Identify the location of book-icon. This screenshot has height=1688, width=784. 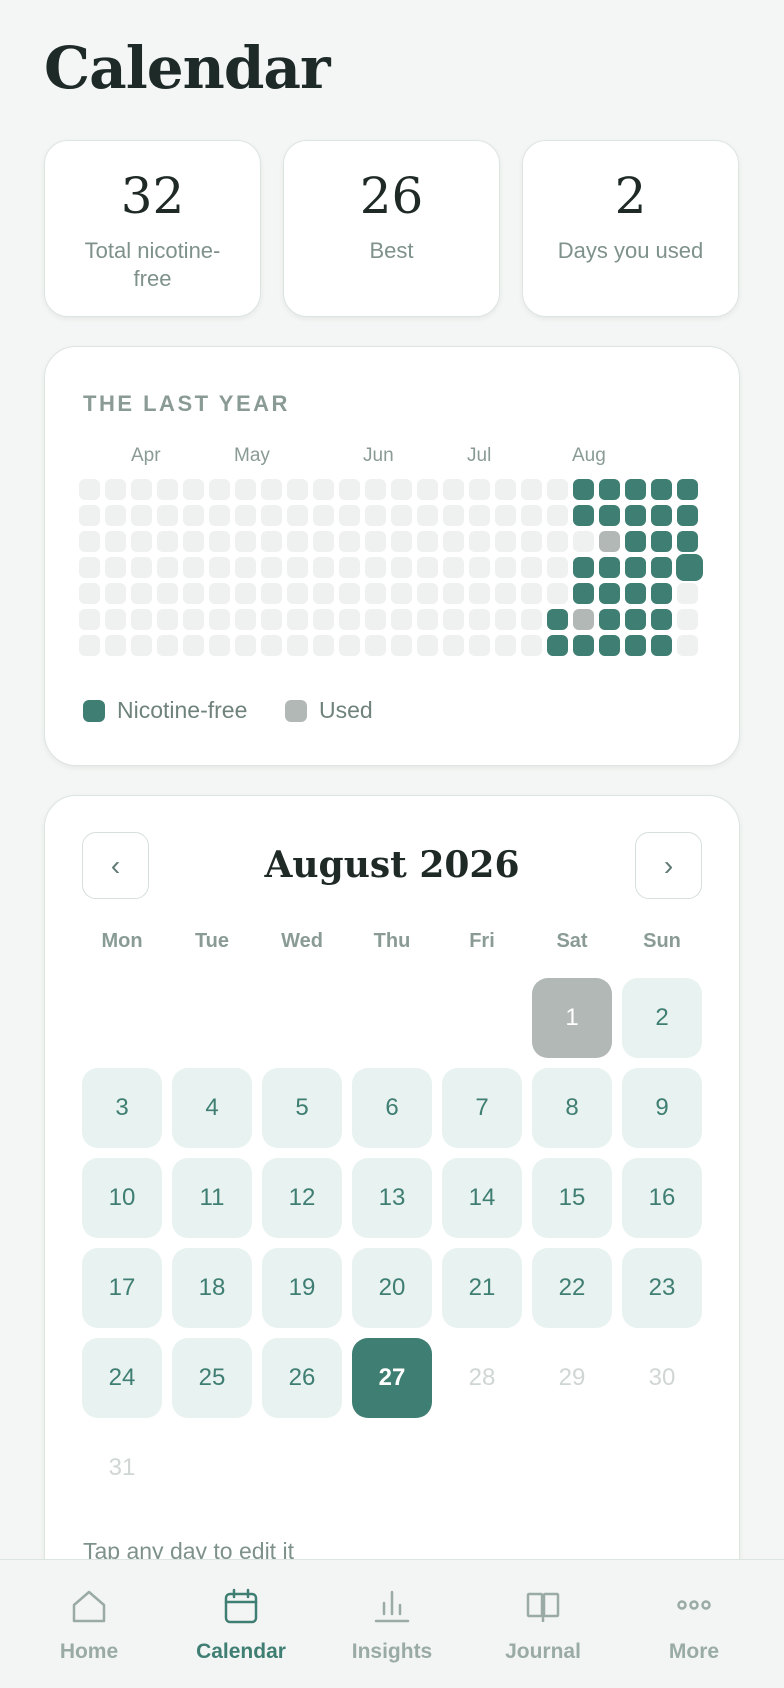
(543, 1607).